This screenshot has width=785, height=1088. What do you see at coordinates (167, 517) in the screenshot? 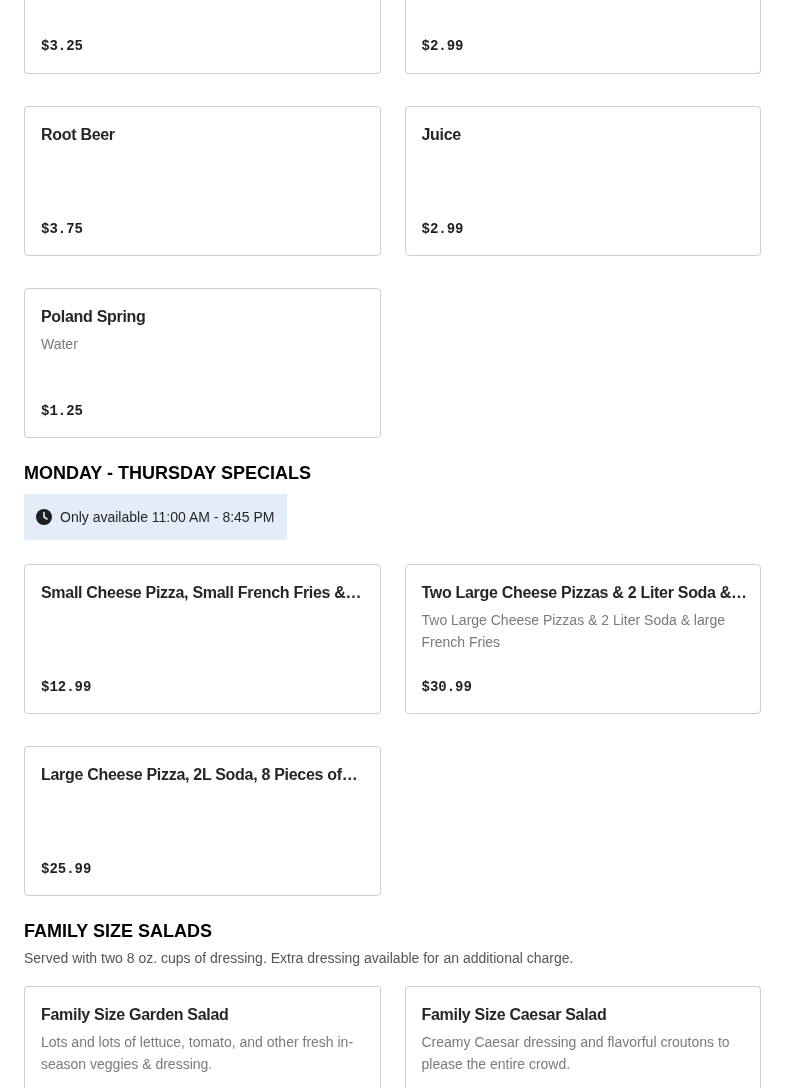
I see `availability-text: Only available 11:00 AM - 8:45 PM` at bounding box center [167, 517].